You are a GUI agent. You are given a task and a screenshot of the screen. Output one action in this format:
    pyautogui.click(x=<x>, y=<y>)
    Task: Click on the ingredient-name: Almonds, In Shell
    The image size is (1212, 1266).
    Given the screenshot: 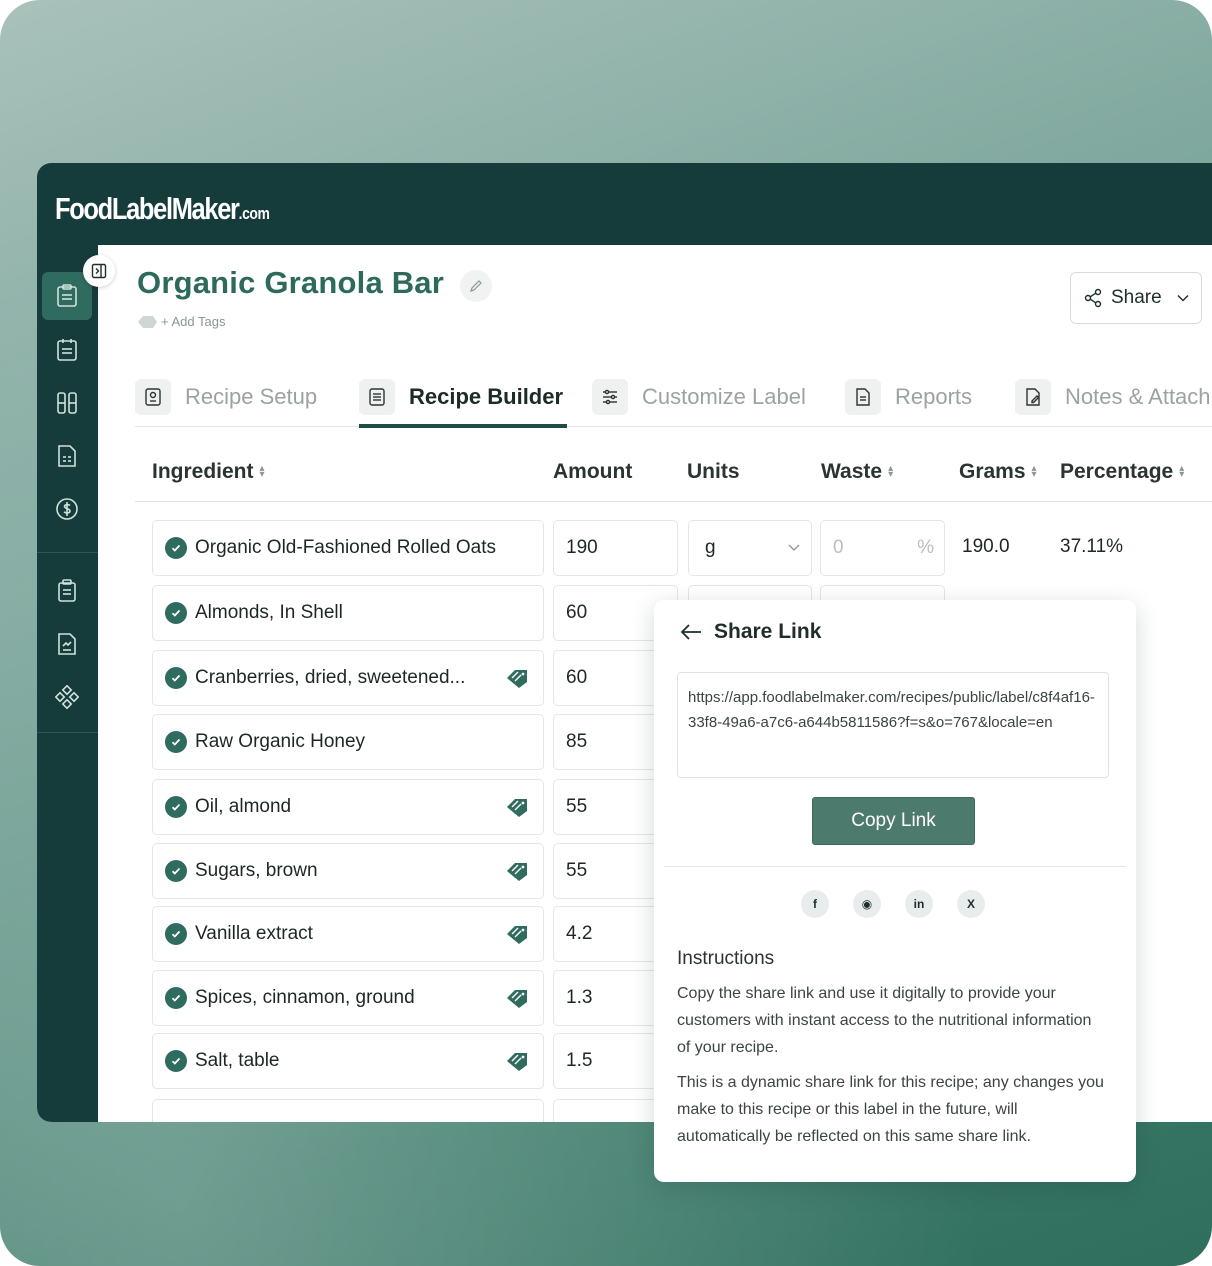 What is the action you would take?
    pyautogui.click(x=269, y=612)
    